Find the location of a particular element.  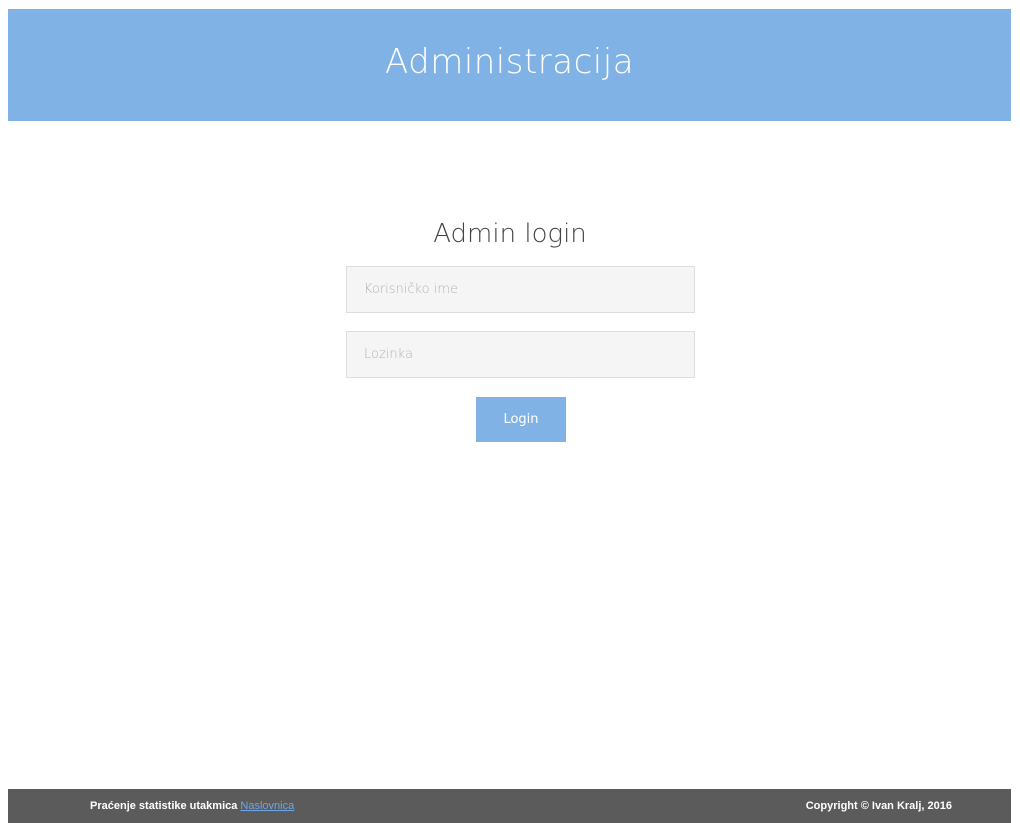

page-header: Administracija is located at coordinates (509, 65).